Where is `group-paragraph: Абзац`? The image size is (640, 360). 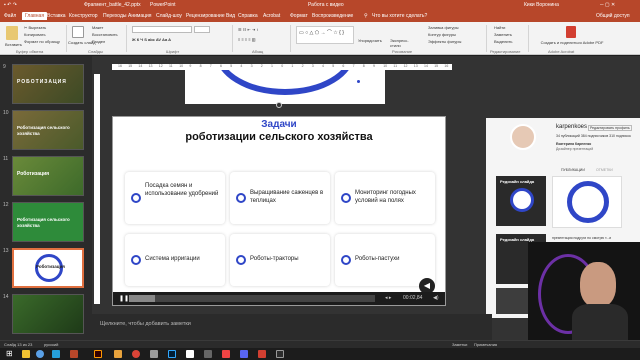
group-paragraph: Абзац is located at coordinates (258, 51).